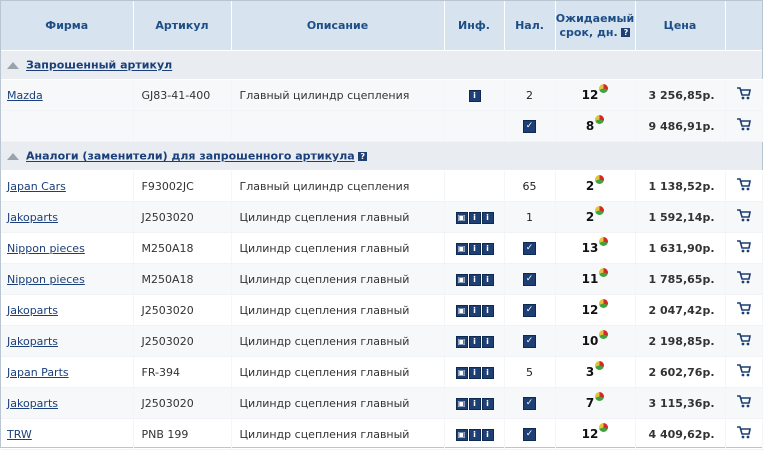 The height and width of the screenshot is (450, 763). What do you see at coordinates (99, 65) in the screenshot?
I see `section-requested-link: Запрошенный артикул` at bounding box center [99, 65].